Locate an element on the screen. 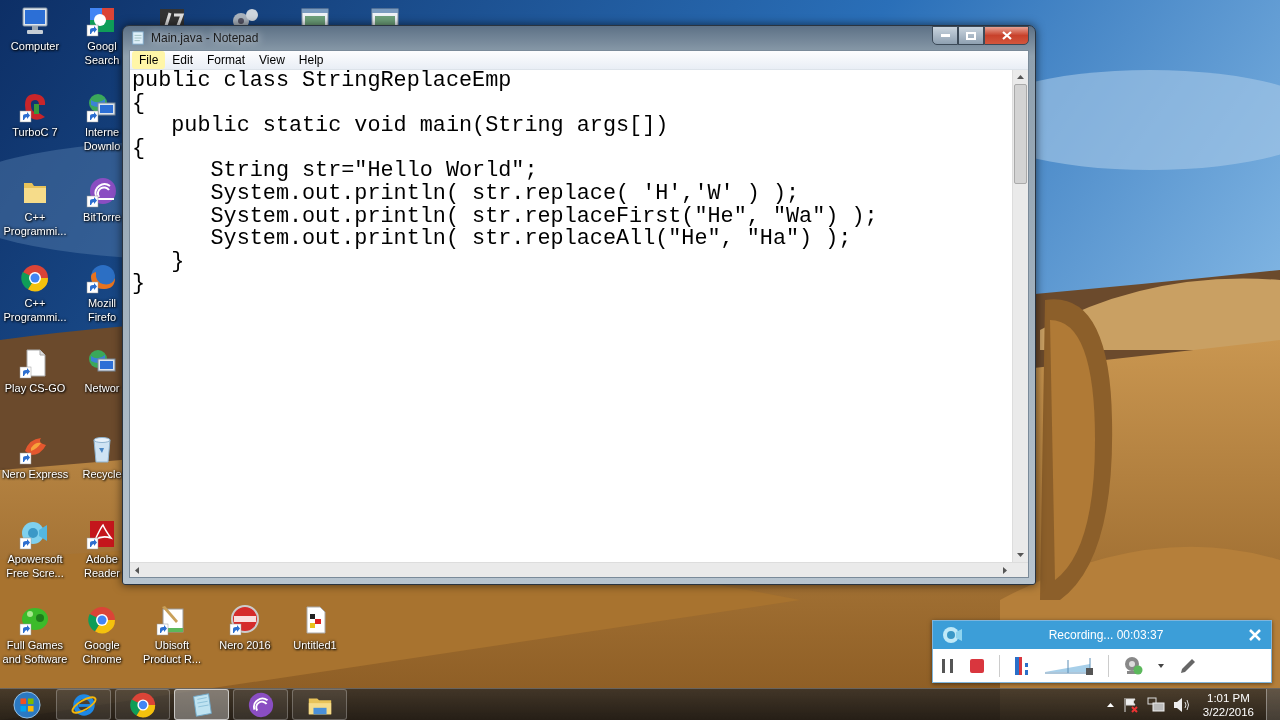  volume-icon is located at coordinates (1181, 704).